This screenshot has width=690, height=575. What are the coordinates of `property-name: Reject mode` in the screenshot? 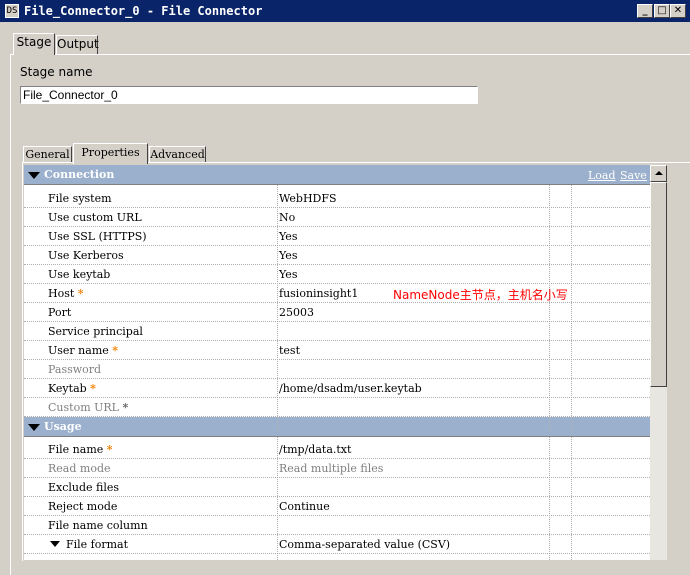 It's located at (83, 506).